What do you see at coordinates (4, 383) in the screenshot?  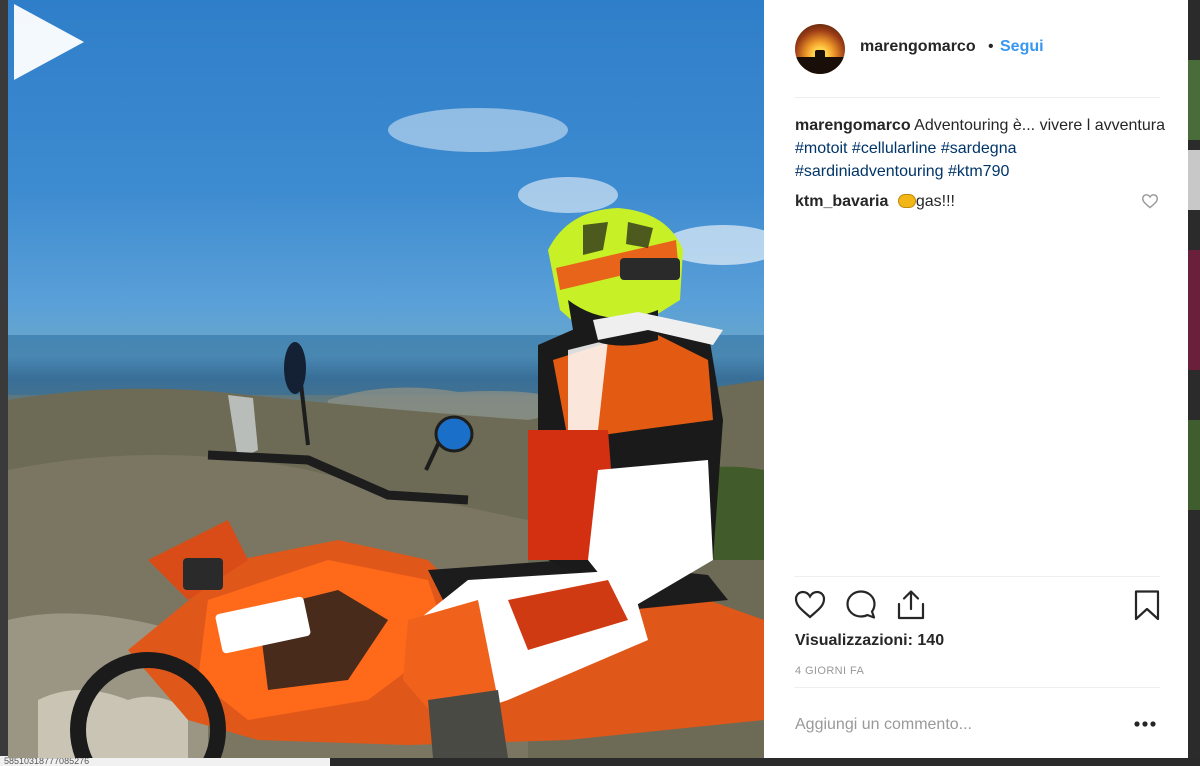 I see `backdrop-left` at bounding box center [4, 383].